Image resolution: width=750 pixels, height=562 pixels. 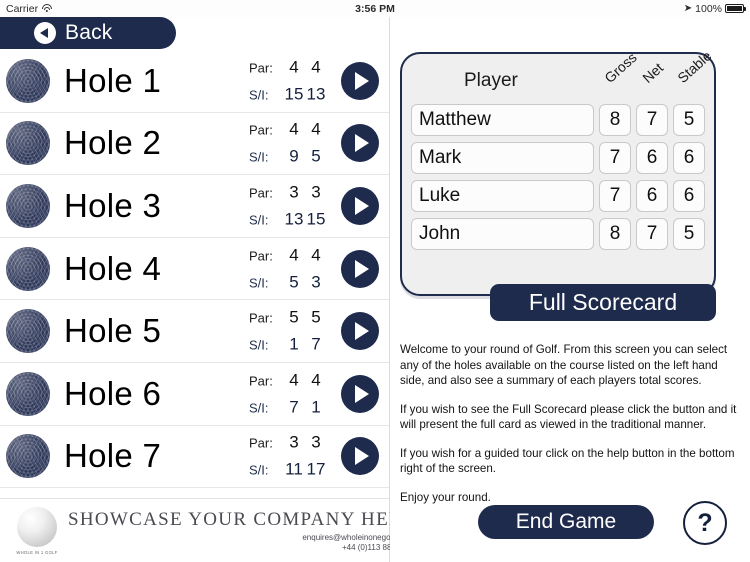 I want to click on end-game-button: End Game, so click(x=566, y=522).